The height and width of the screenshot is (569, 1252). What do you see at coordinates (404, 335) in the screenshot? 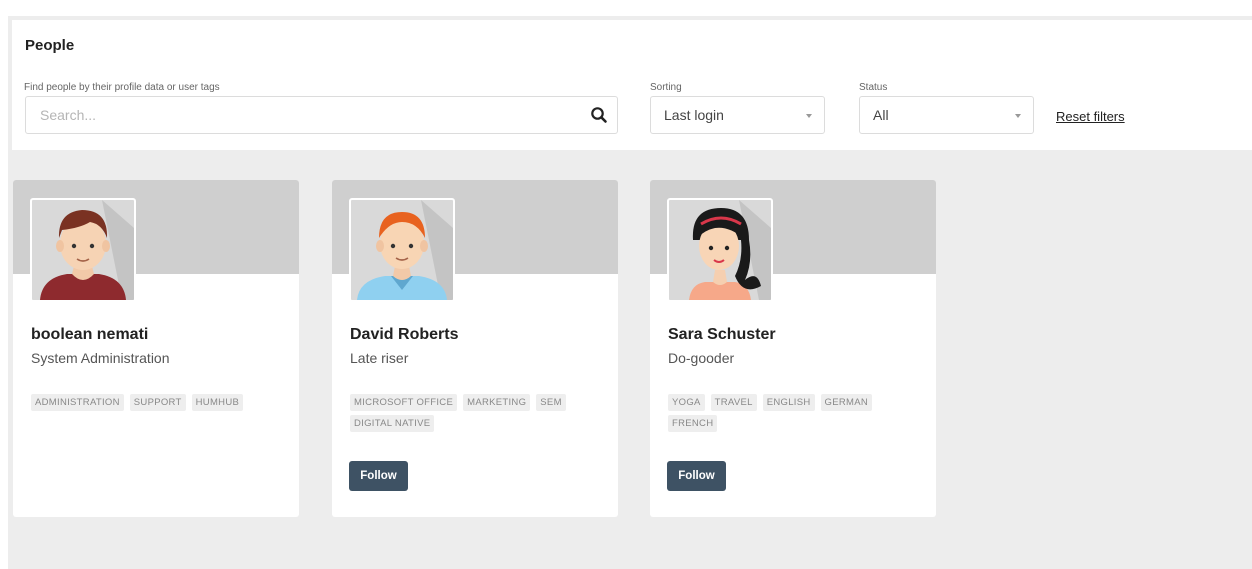
I see `person-name: David Roberts` at bounding box center [404, 335].